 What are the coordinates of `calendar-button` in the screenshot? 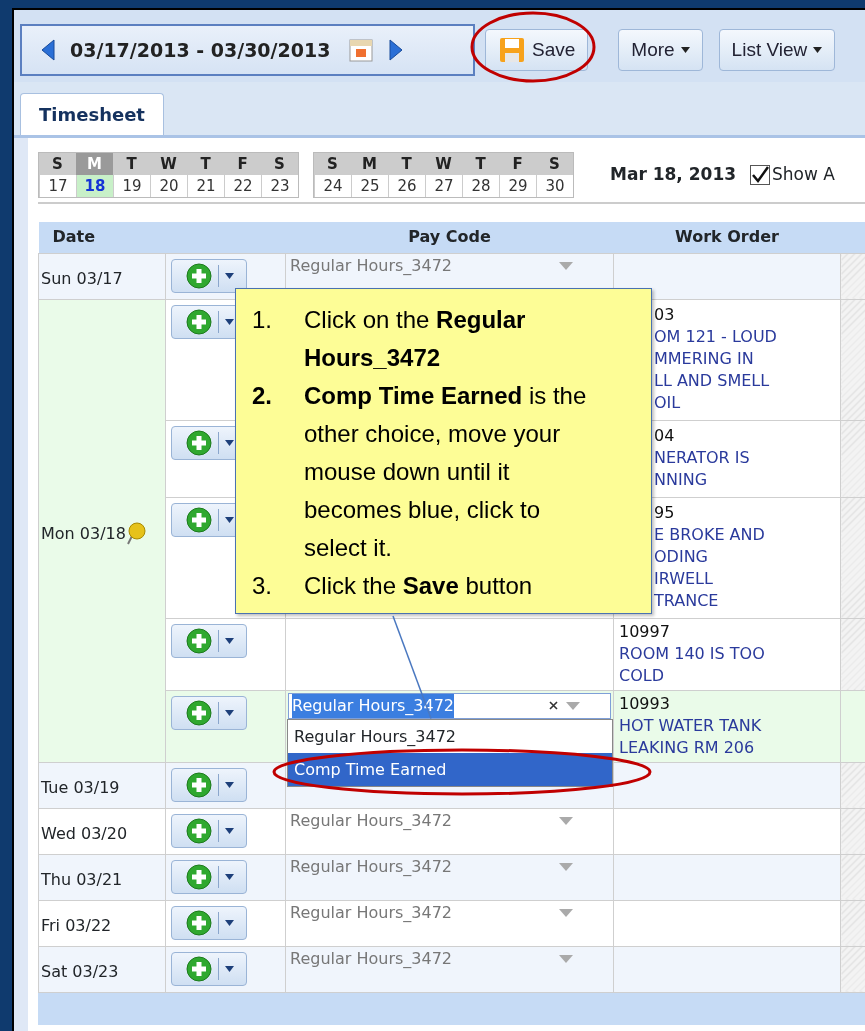 It's located at (361, 50).